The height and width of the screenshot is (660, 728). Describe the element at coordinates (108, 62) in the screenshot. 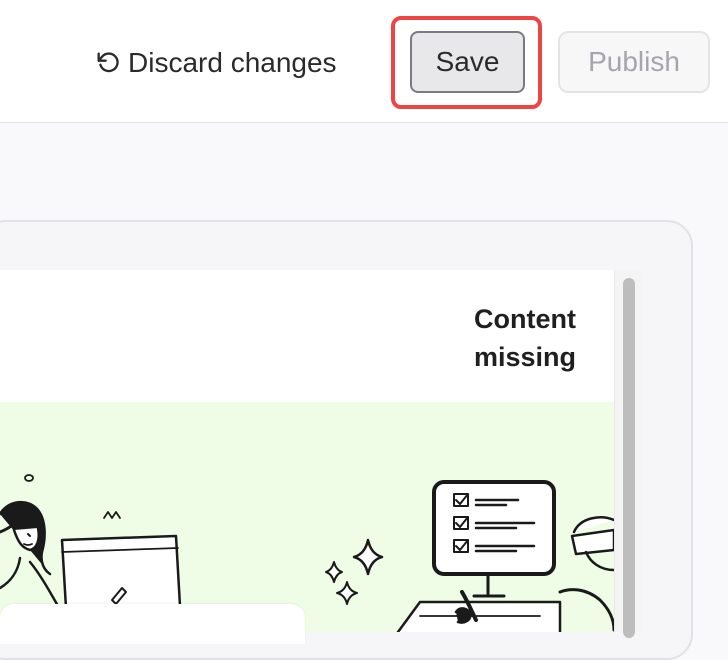

I see `undo-icon` at that location.